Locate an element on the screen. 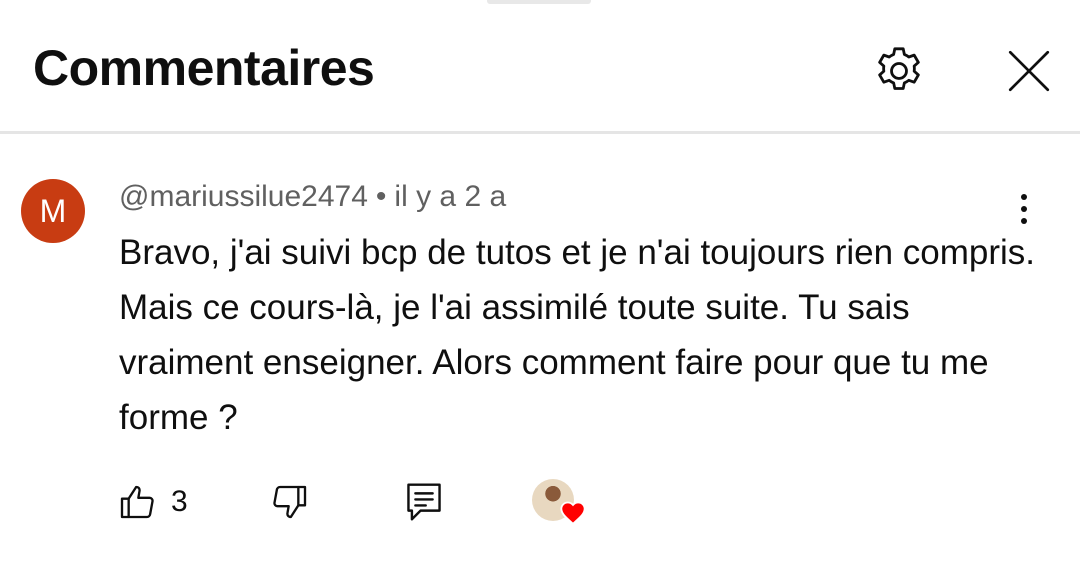 The width and height of the screenshot is (1080, 565). thumb-down-icon is located at coordinates (290, 502).